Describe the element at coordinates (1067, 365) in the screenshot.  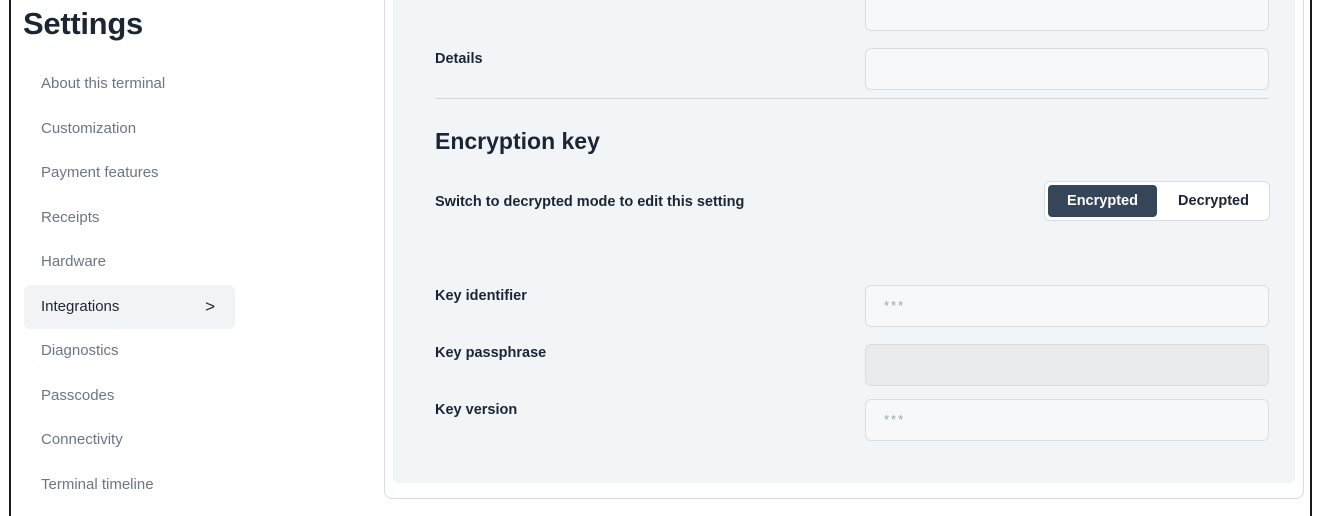
I see `key-passphrase-input` at that location.